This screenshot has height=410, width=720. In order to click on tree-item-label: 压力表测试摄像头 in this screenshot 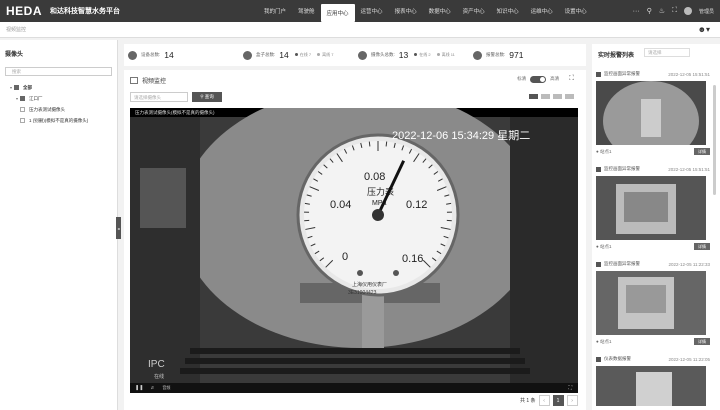, I will do `click(47, 109)`.